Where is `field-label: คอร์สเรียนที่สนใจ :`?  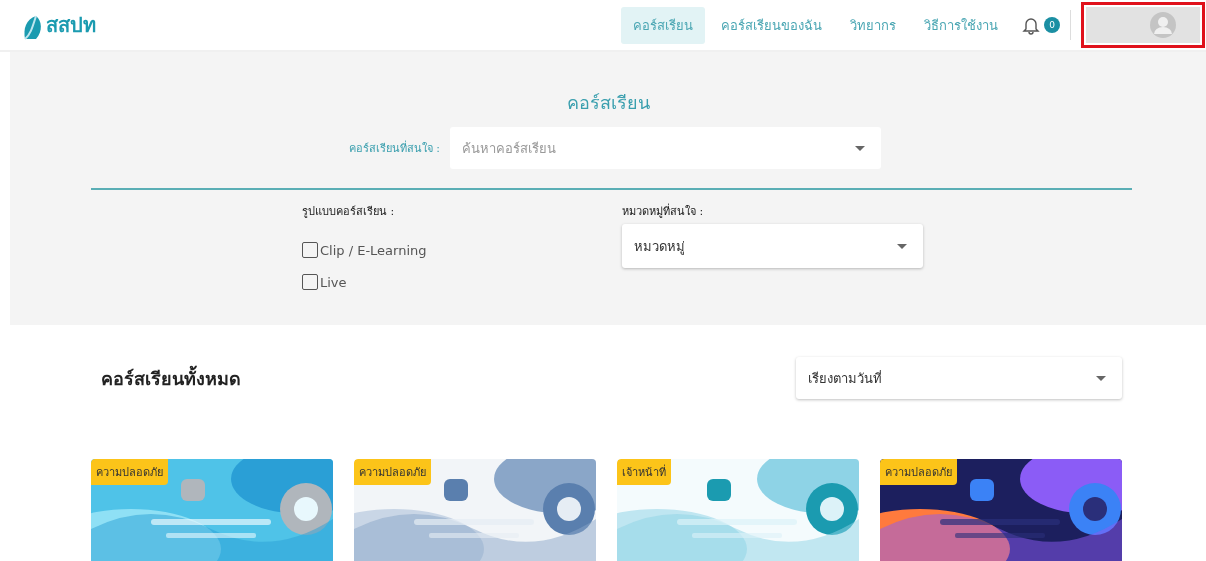
field-label: คอร์สเรียนที่สนใจ : is located at coordinates (393, 148).